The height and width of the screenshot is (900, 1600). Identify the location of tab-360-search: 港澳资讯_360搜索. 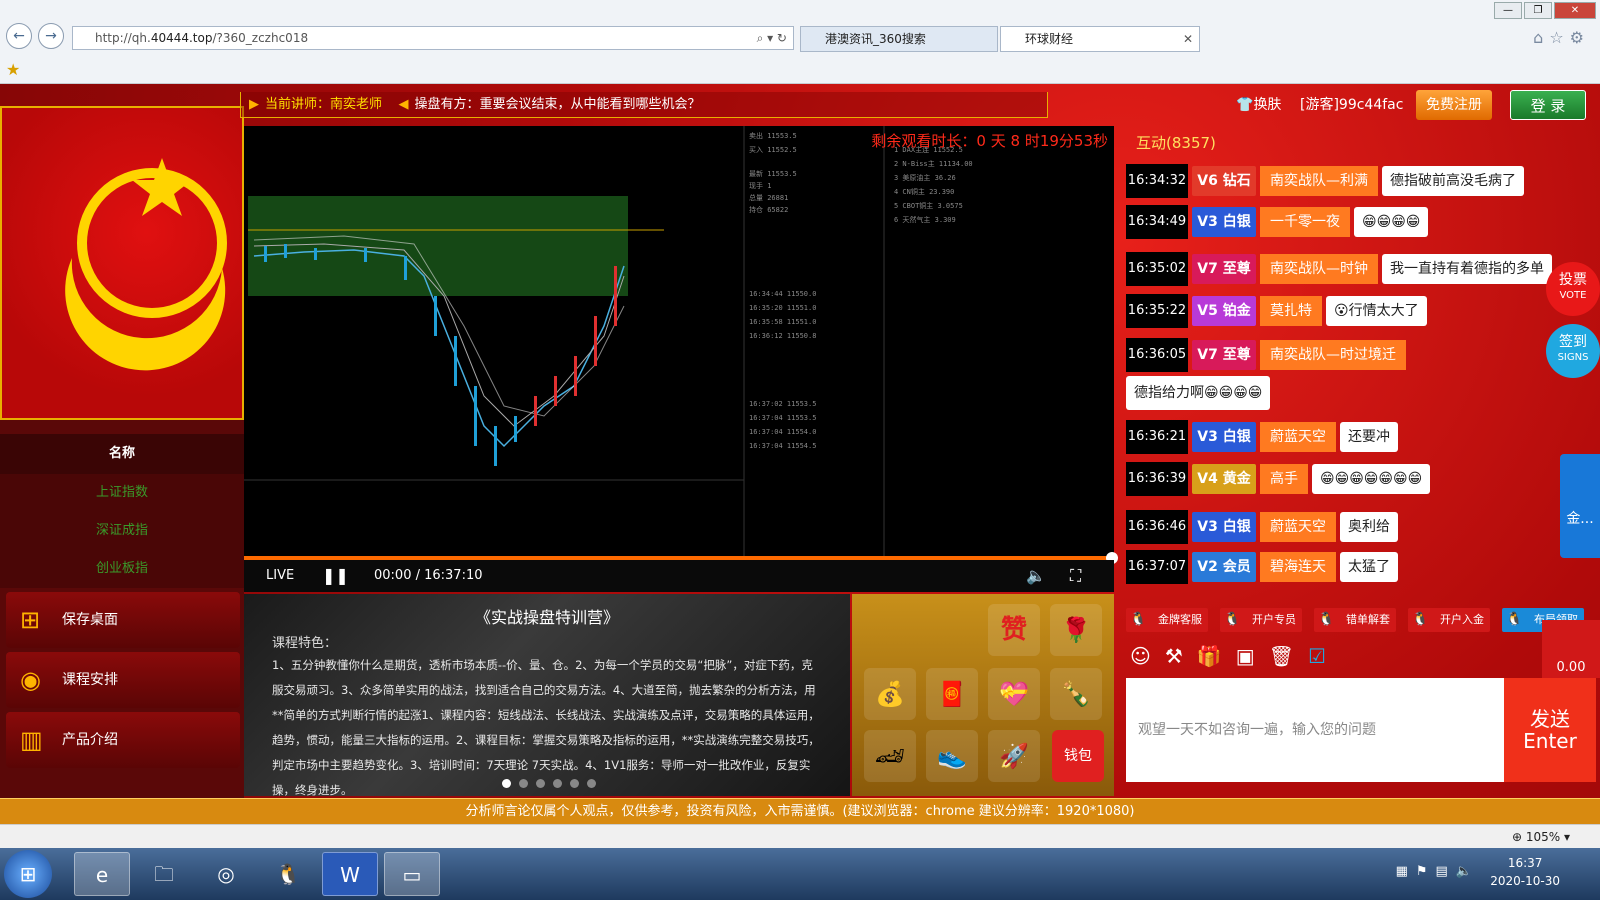
(899, 39).